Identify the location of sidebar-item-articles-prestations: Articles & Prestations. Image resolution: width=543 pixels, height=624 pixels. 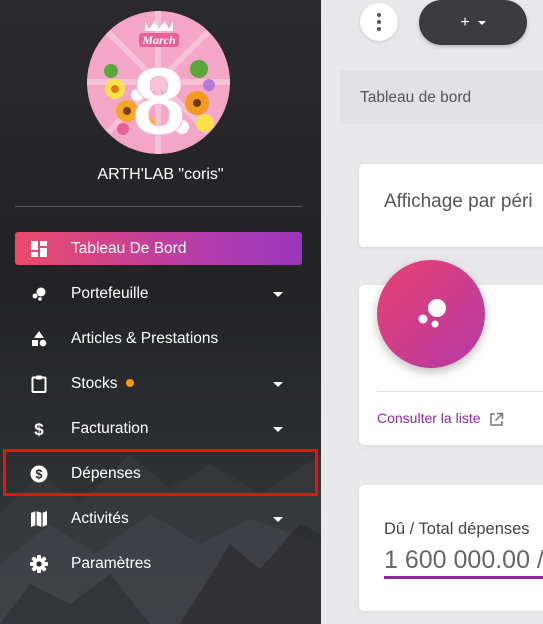
(158, 338).